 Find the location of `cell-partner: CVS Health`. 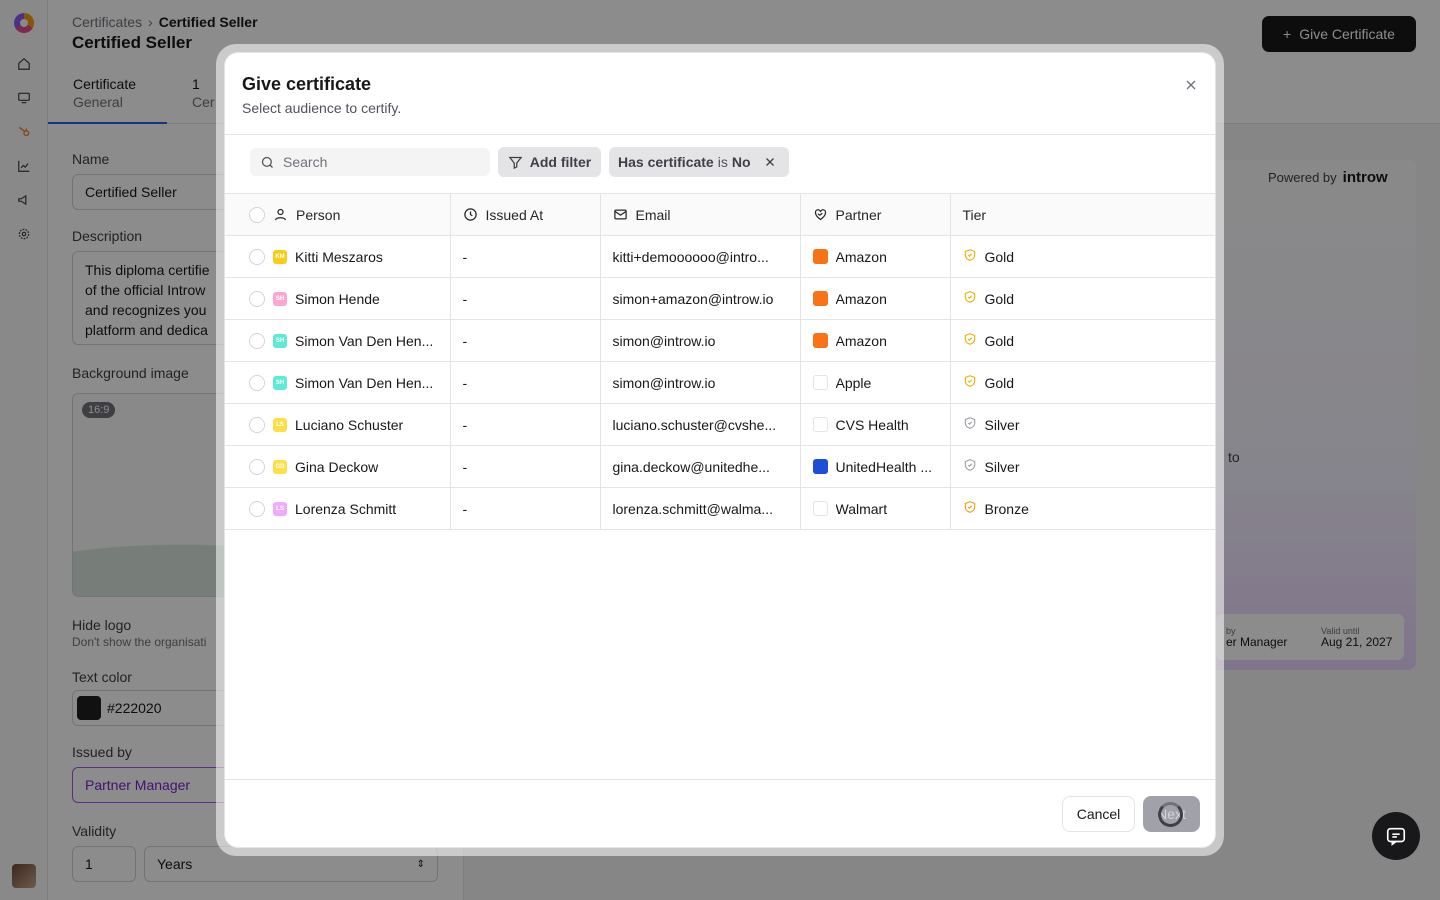

cell-partner: CVS Health is located at coordinates (875, 424).